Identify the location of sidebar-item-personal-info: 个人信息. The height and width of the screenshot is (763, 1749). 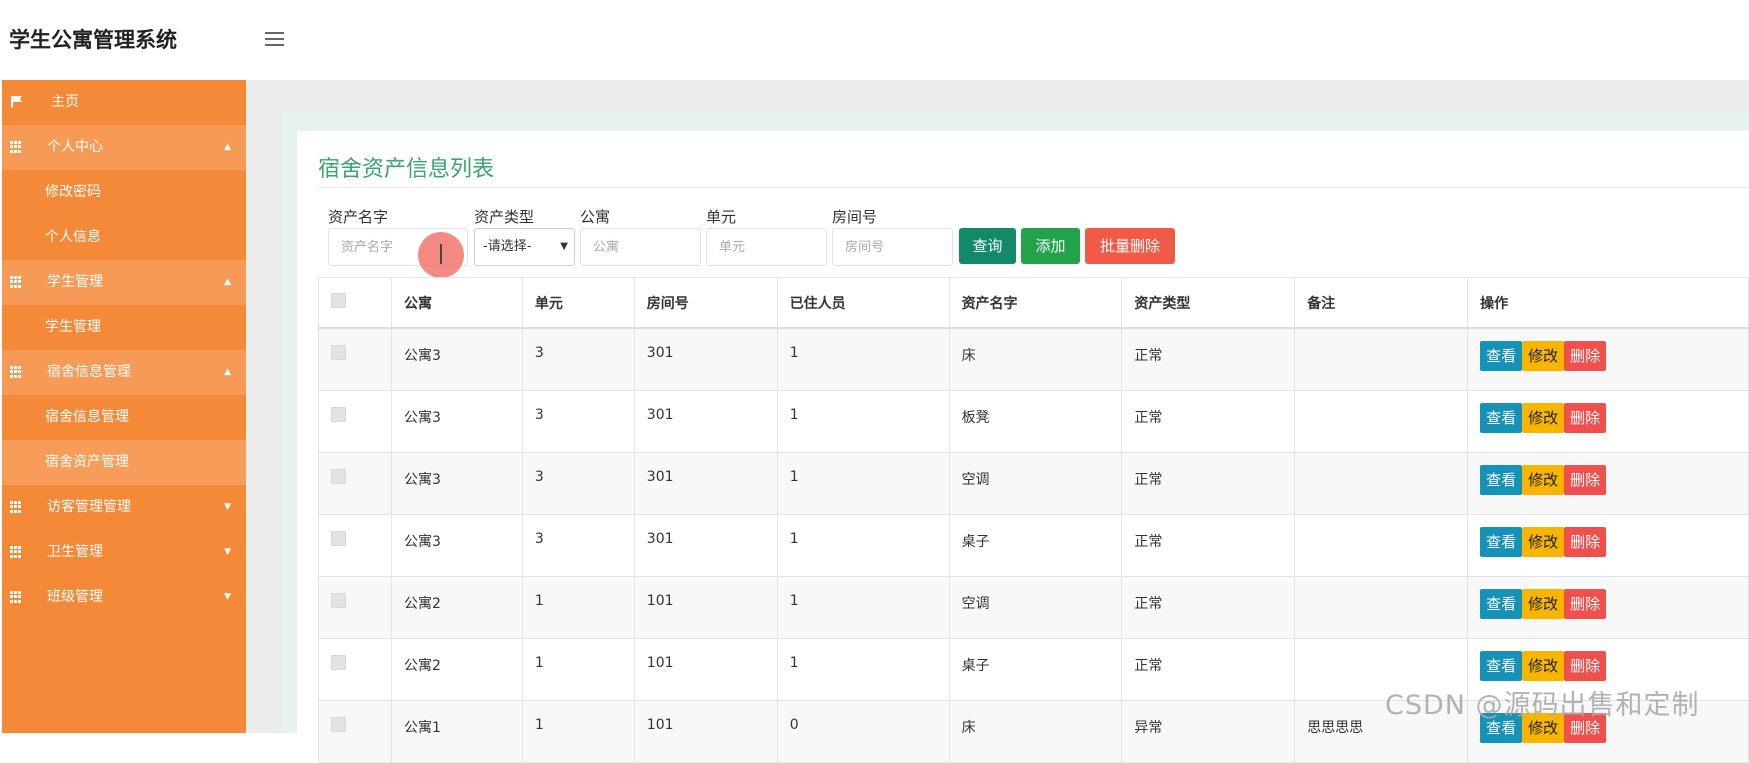
(124, 237).